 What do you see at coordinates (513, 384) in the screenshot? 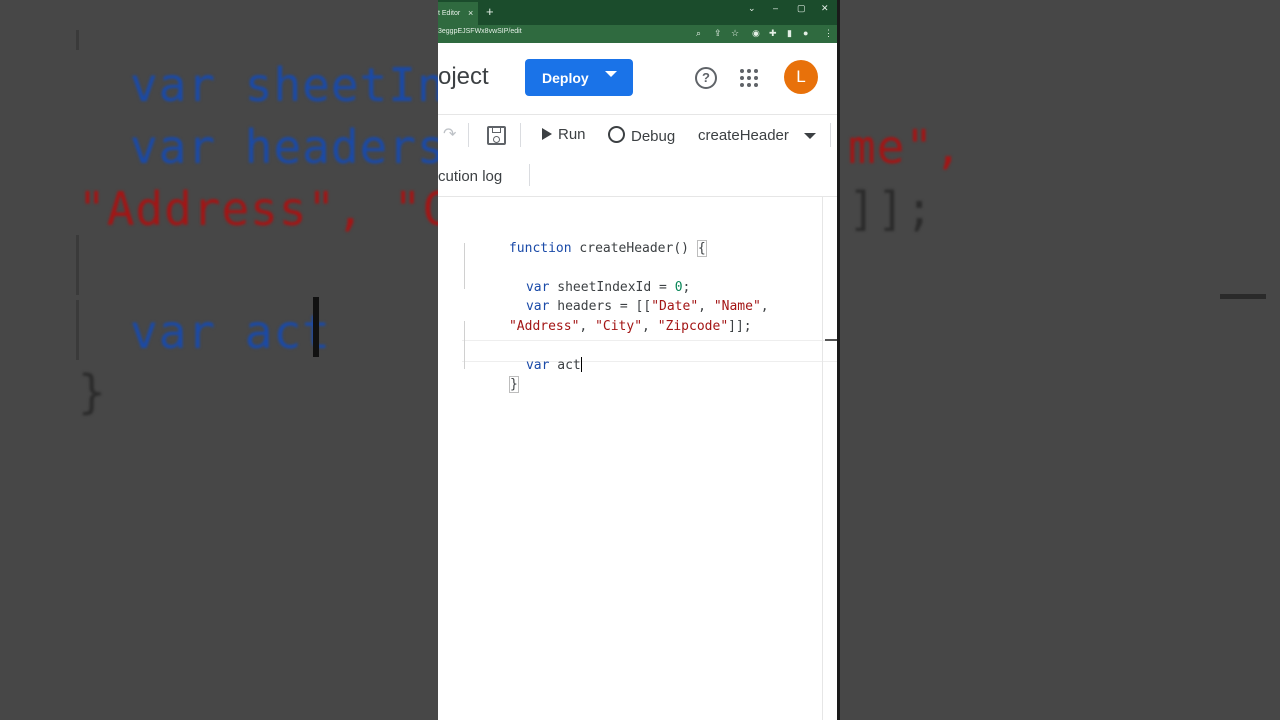
I see `code-token: }` at bounding box center [513, 384].